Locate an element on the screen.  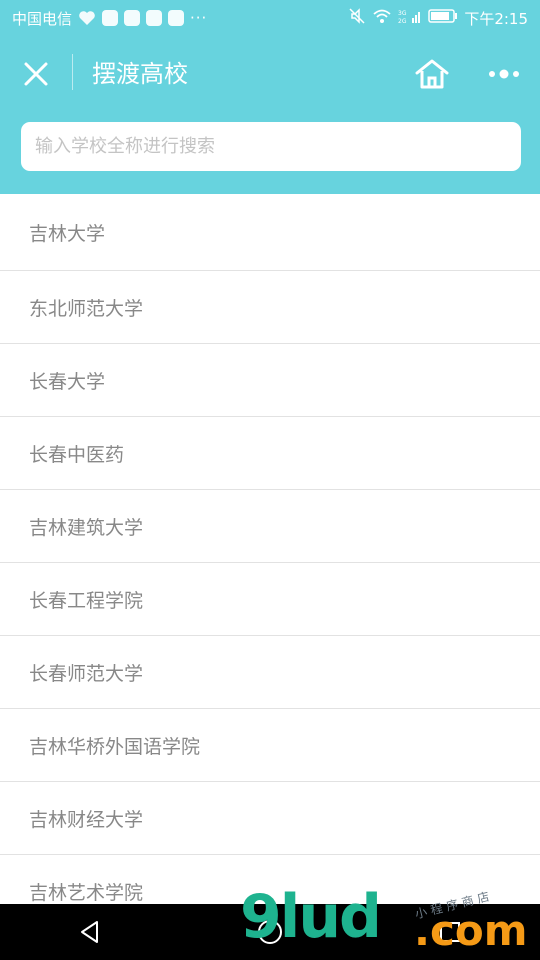
nav-back-button is located at coordinates (90, 932).